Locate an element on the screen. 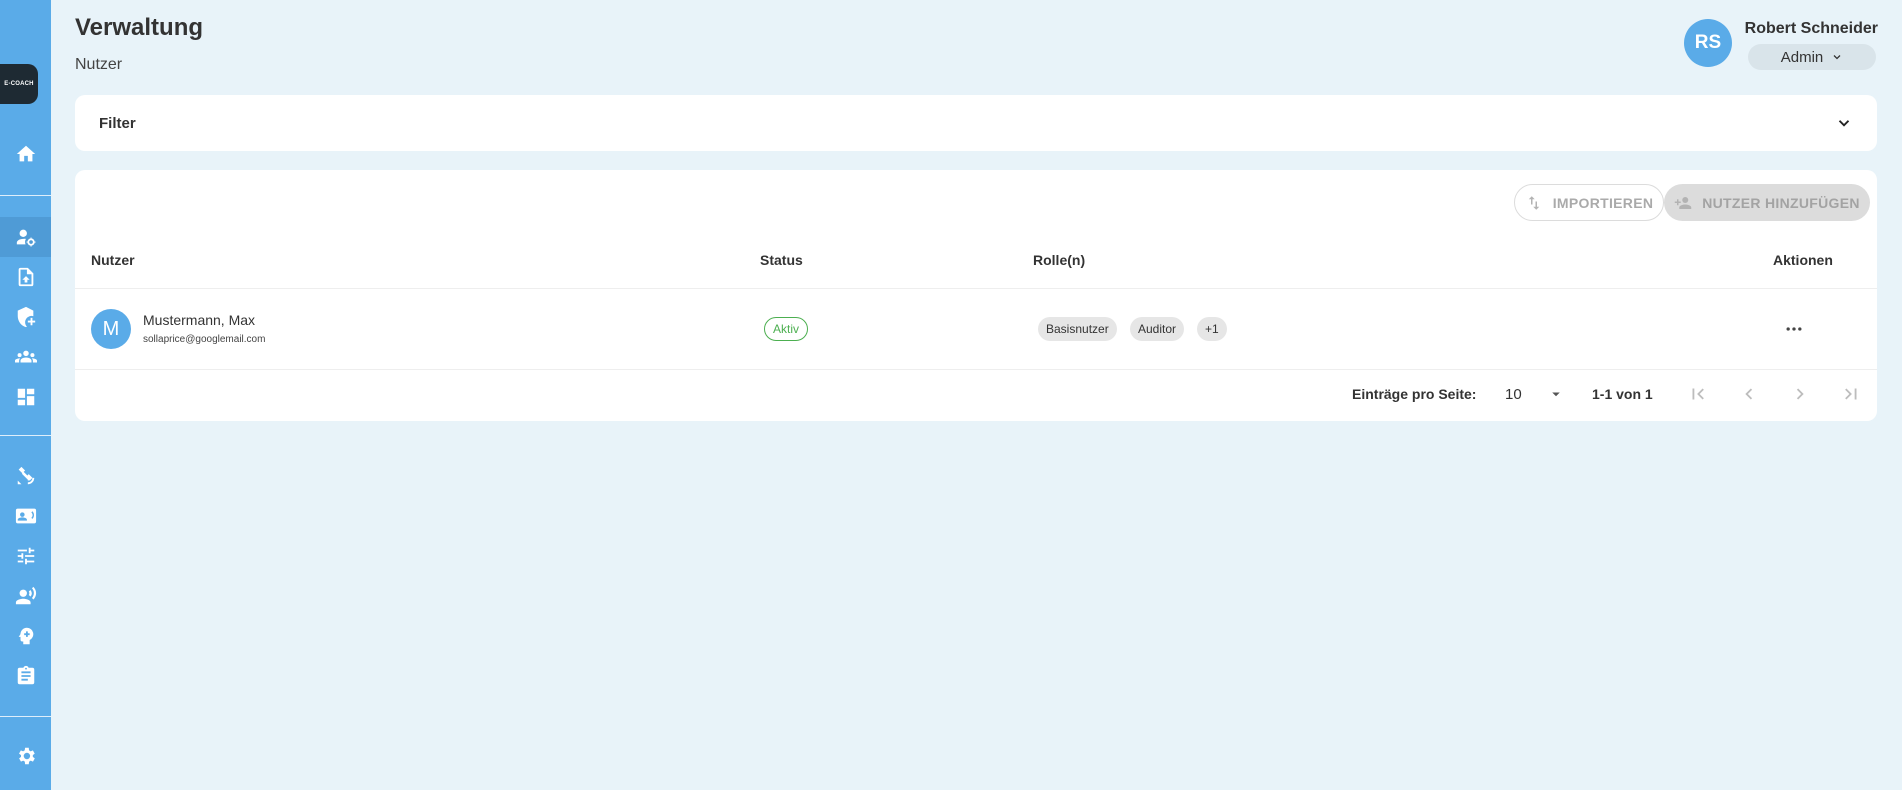 The height and width of the screenshot is (790, 1902). sidebar-item-satellite is located at coordinates (25, 476).